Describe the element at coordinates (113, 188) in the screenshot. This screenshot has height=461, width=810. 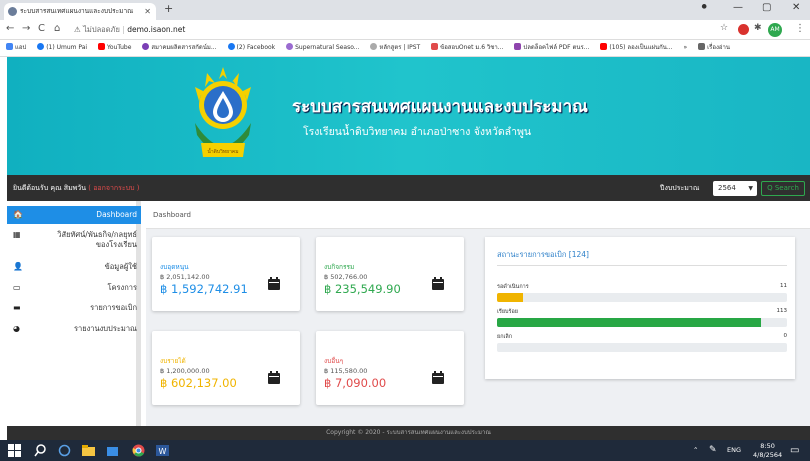
I see `logout-link: ( ออกจากระบบ )` at that location.